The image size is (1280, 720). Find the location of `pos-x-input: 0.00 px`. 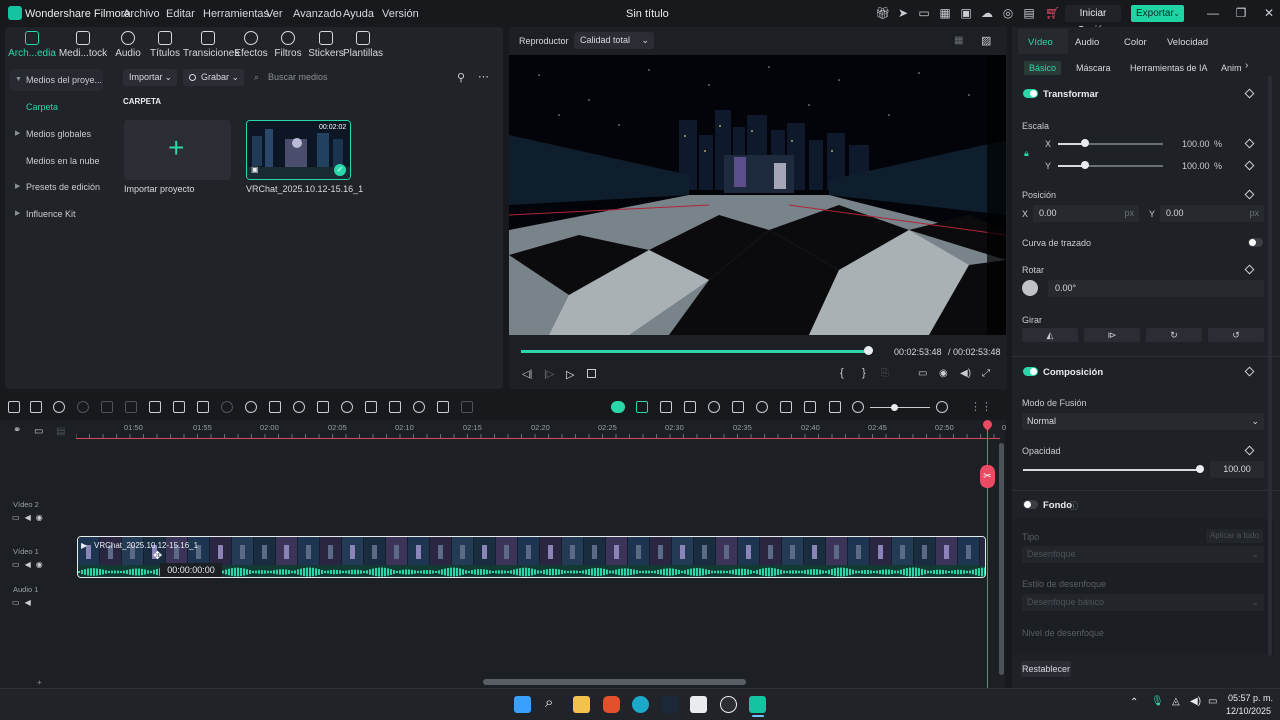

pos-x-input: 0.00 px is located at coordinates (1086, 213).